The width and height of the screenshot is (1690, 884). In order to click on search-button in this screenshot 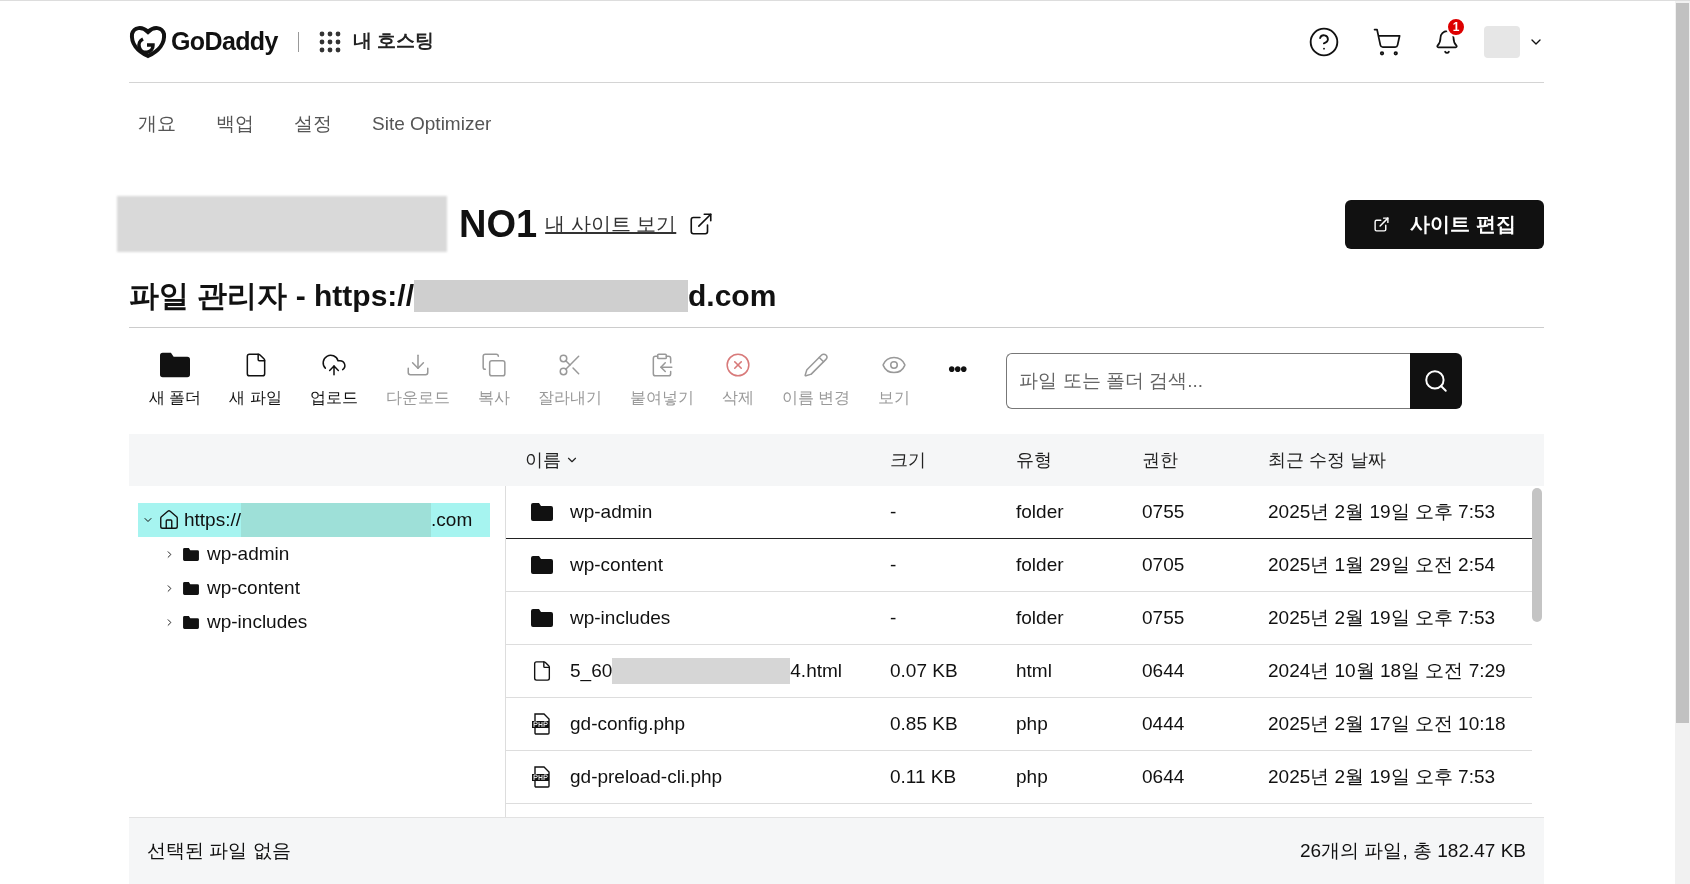, I will do `click(1436, 381)`.